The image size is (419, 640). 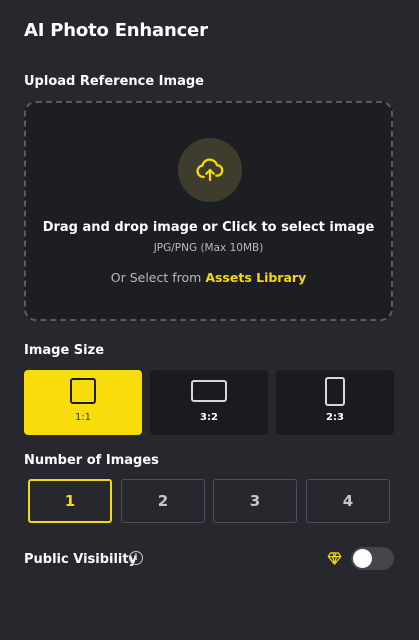 I want to click on size-option-label: 3:2, so click(x=209, y=417).